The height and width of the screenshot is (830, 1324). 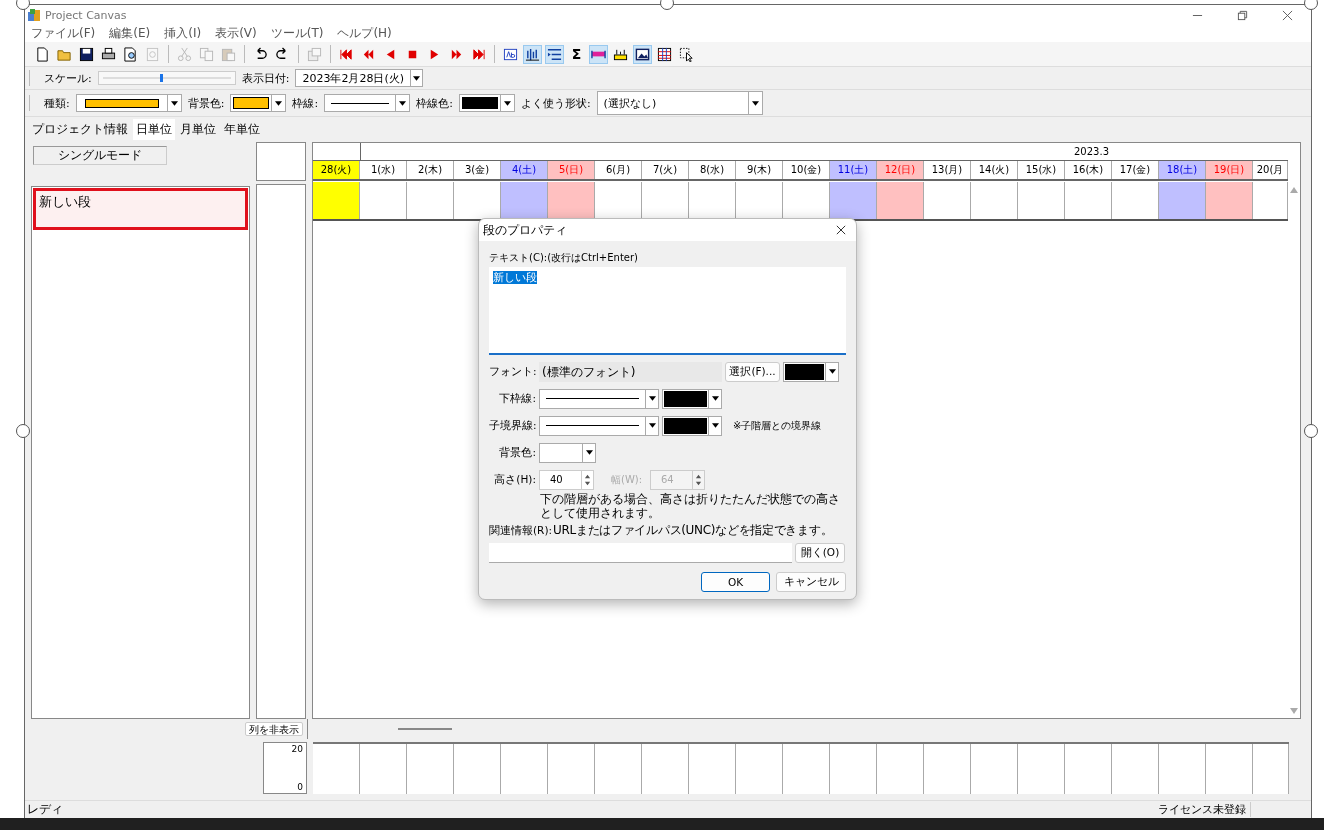 I want to click on textbox-icon, so click(x=510, y=54).